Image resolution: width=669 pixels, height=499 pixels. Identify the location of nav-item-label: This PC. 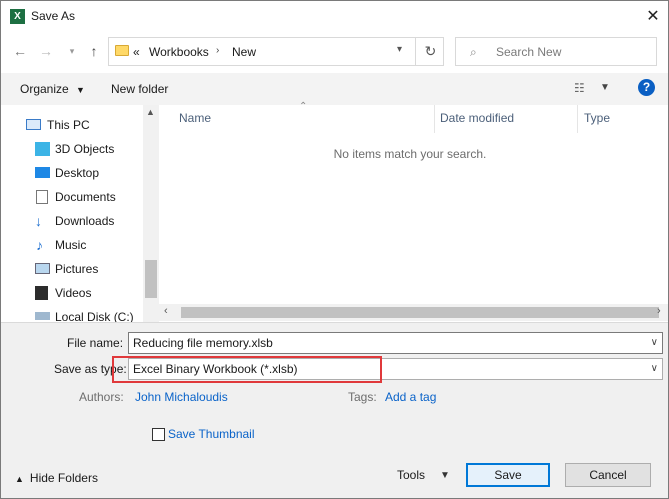
(68, 125).